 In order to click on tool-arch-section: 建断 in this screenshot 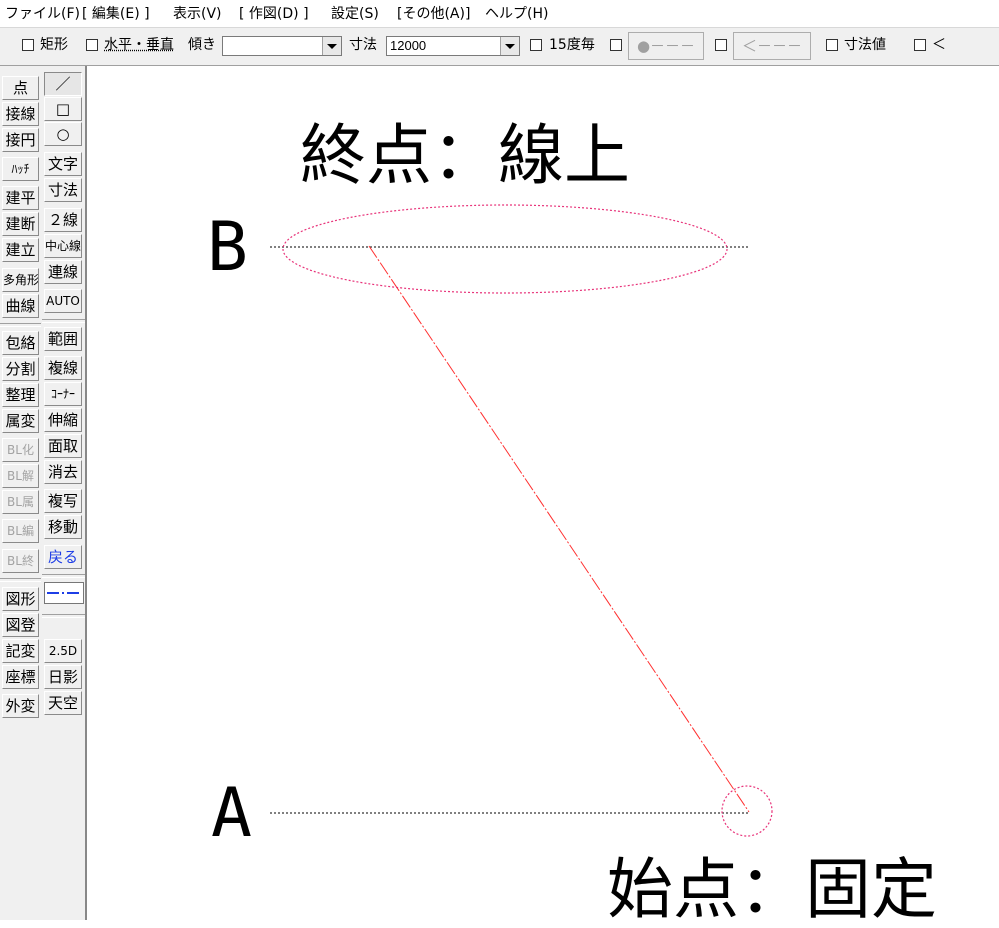, I will do `click(20, 224)`.